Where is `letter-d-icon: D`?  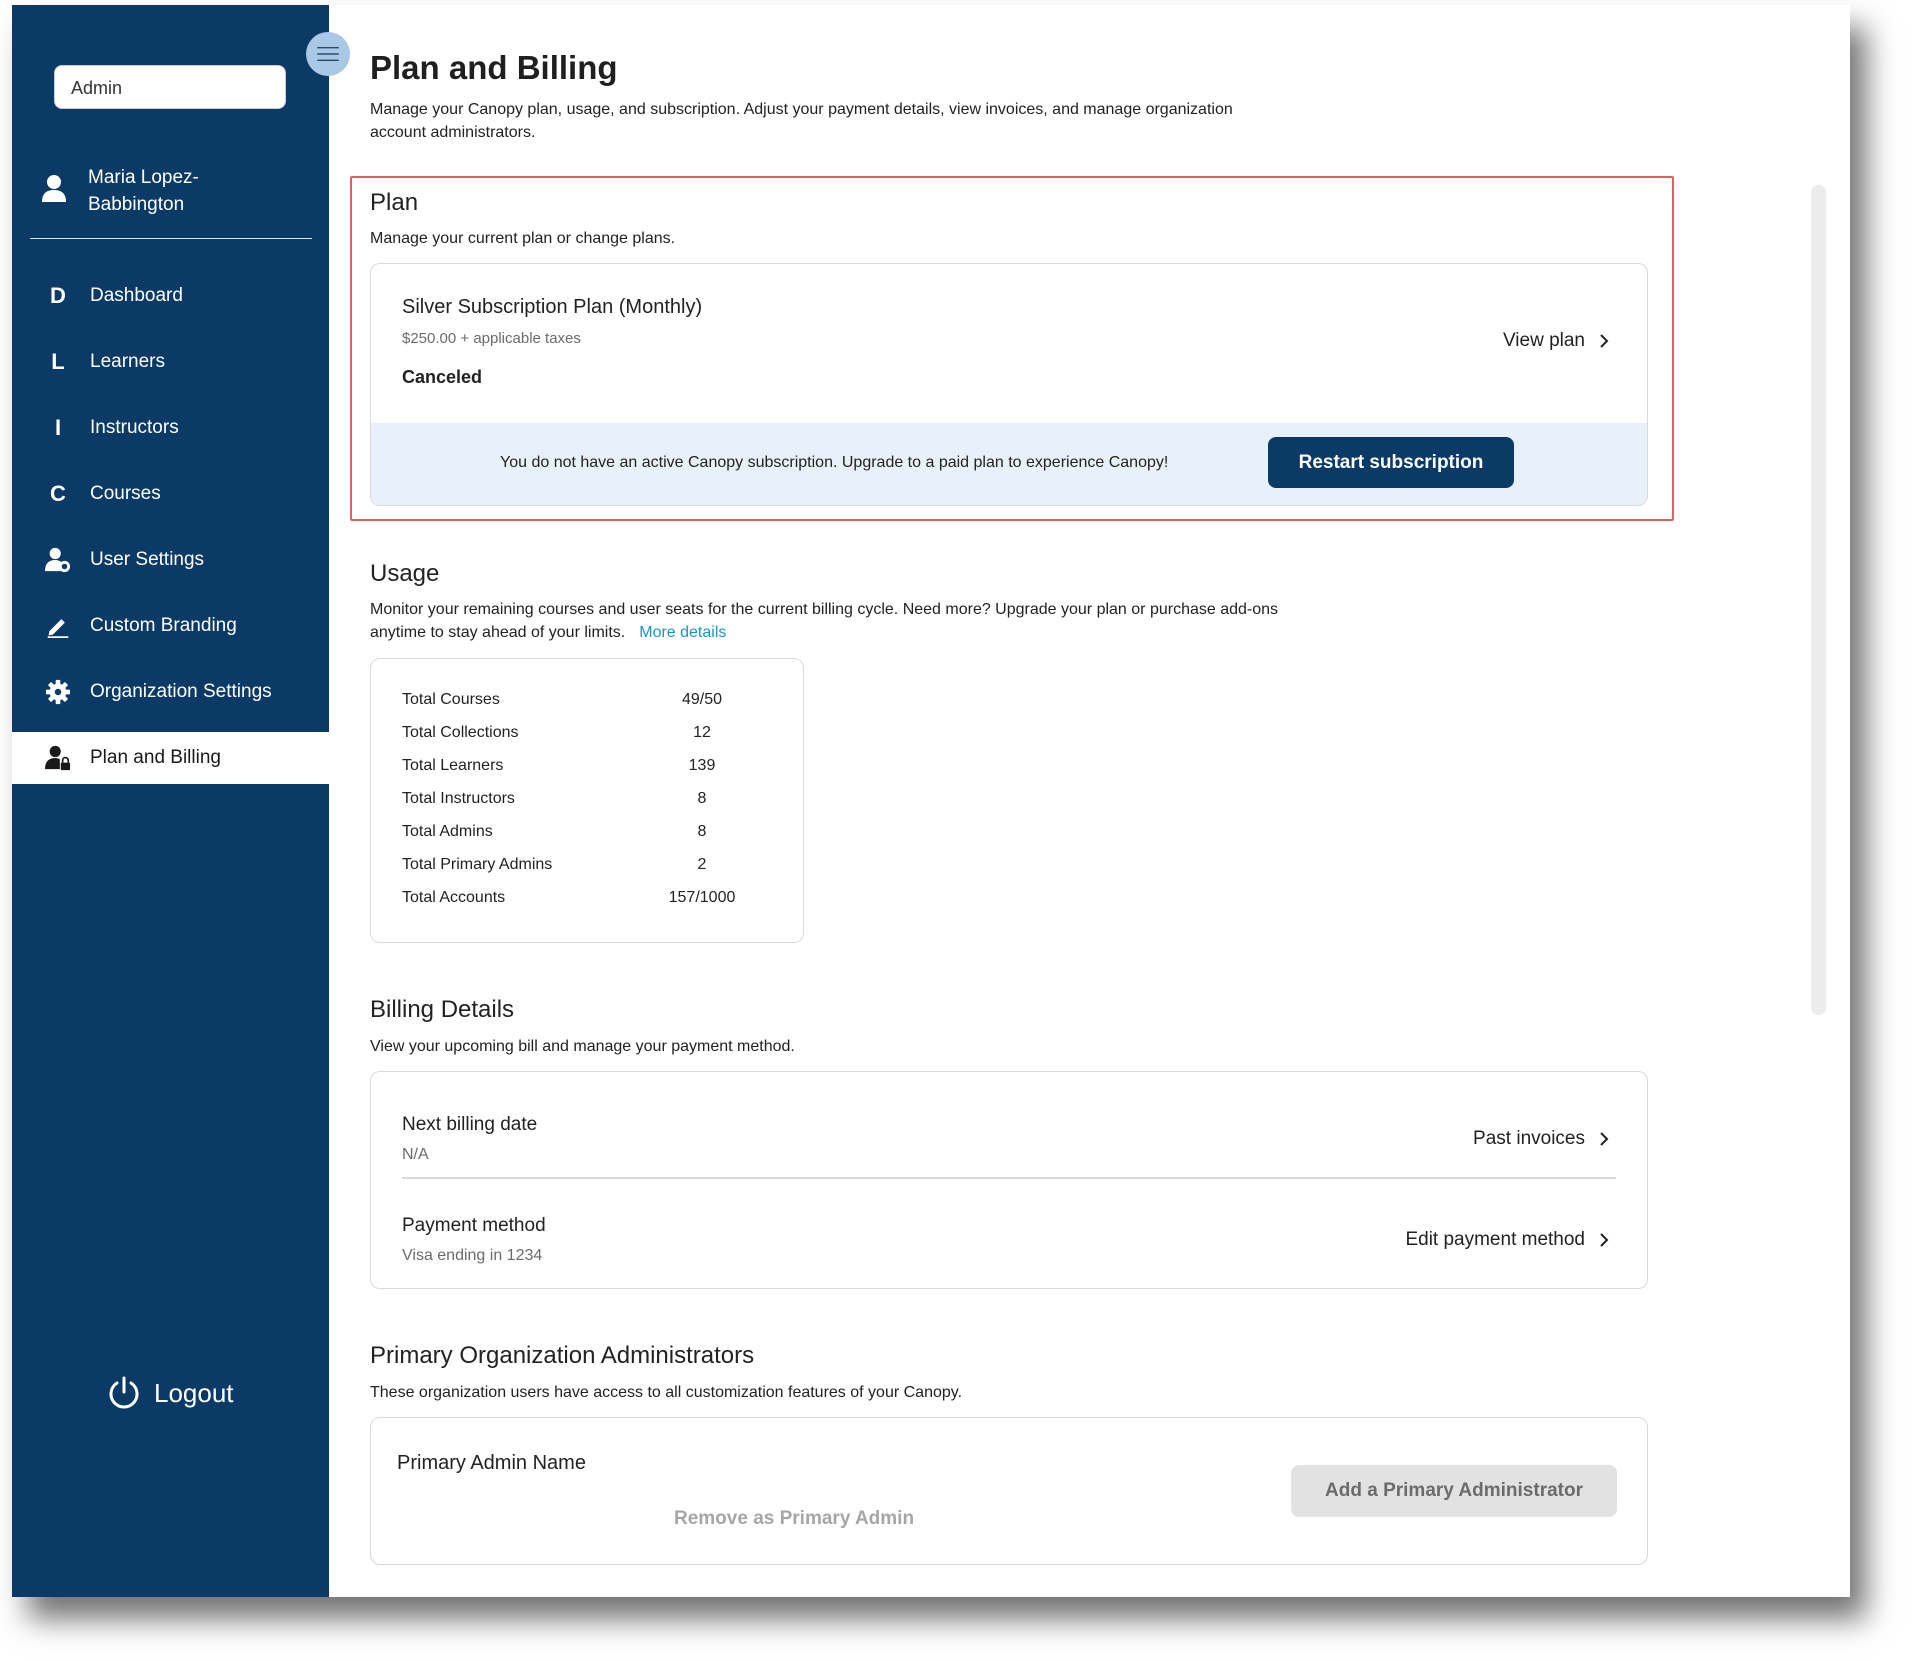 letter-d-icon: D is located at coordinates (58, 295).